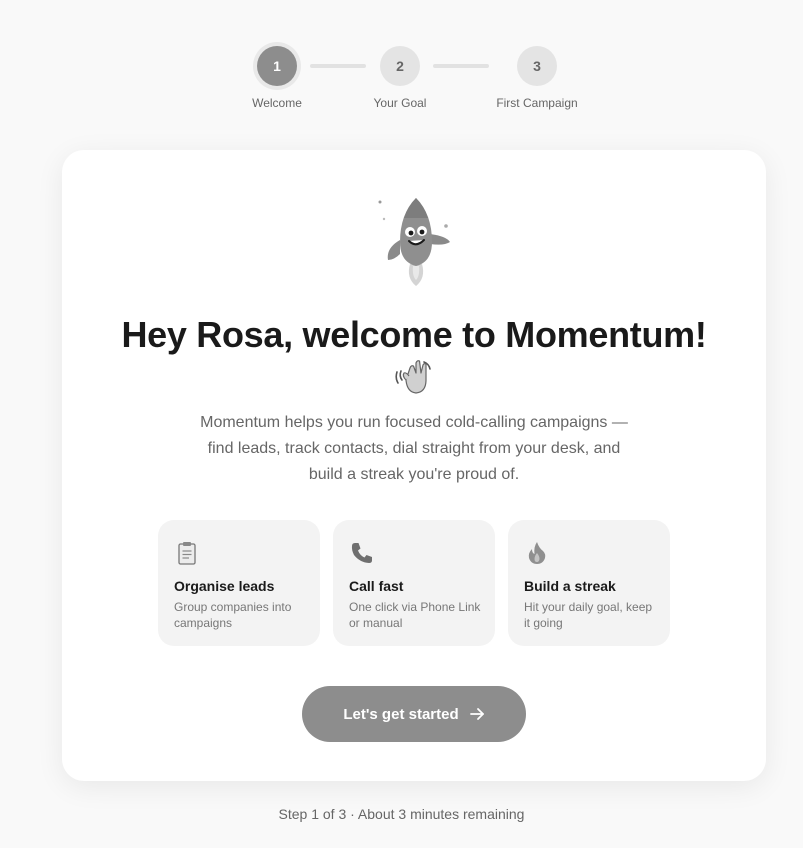 This screenshot has height=848, width=803. I want to click on step-3-indicator: 3, so click(537, 66).